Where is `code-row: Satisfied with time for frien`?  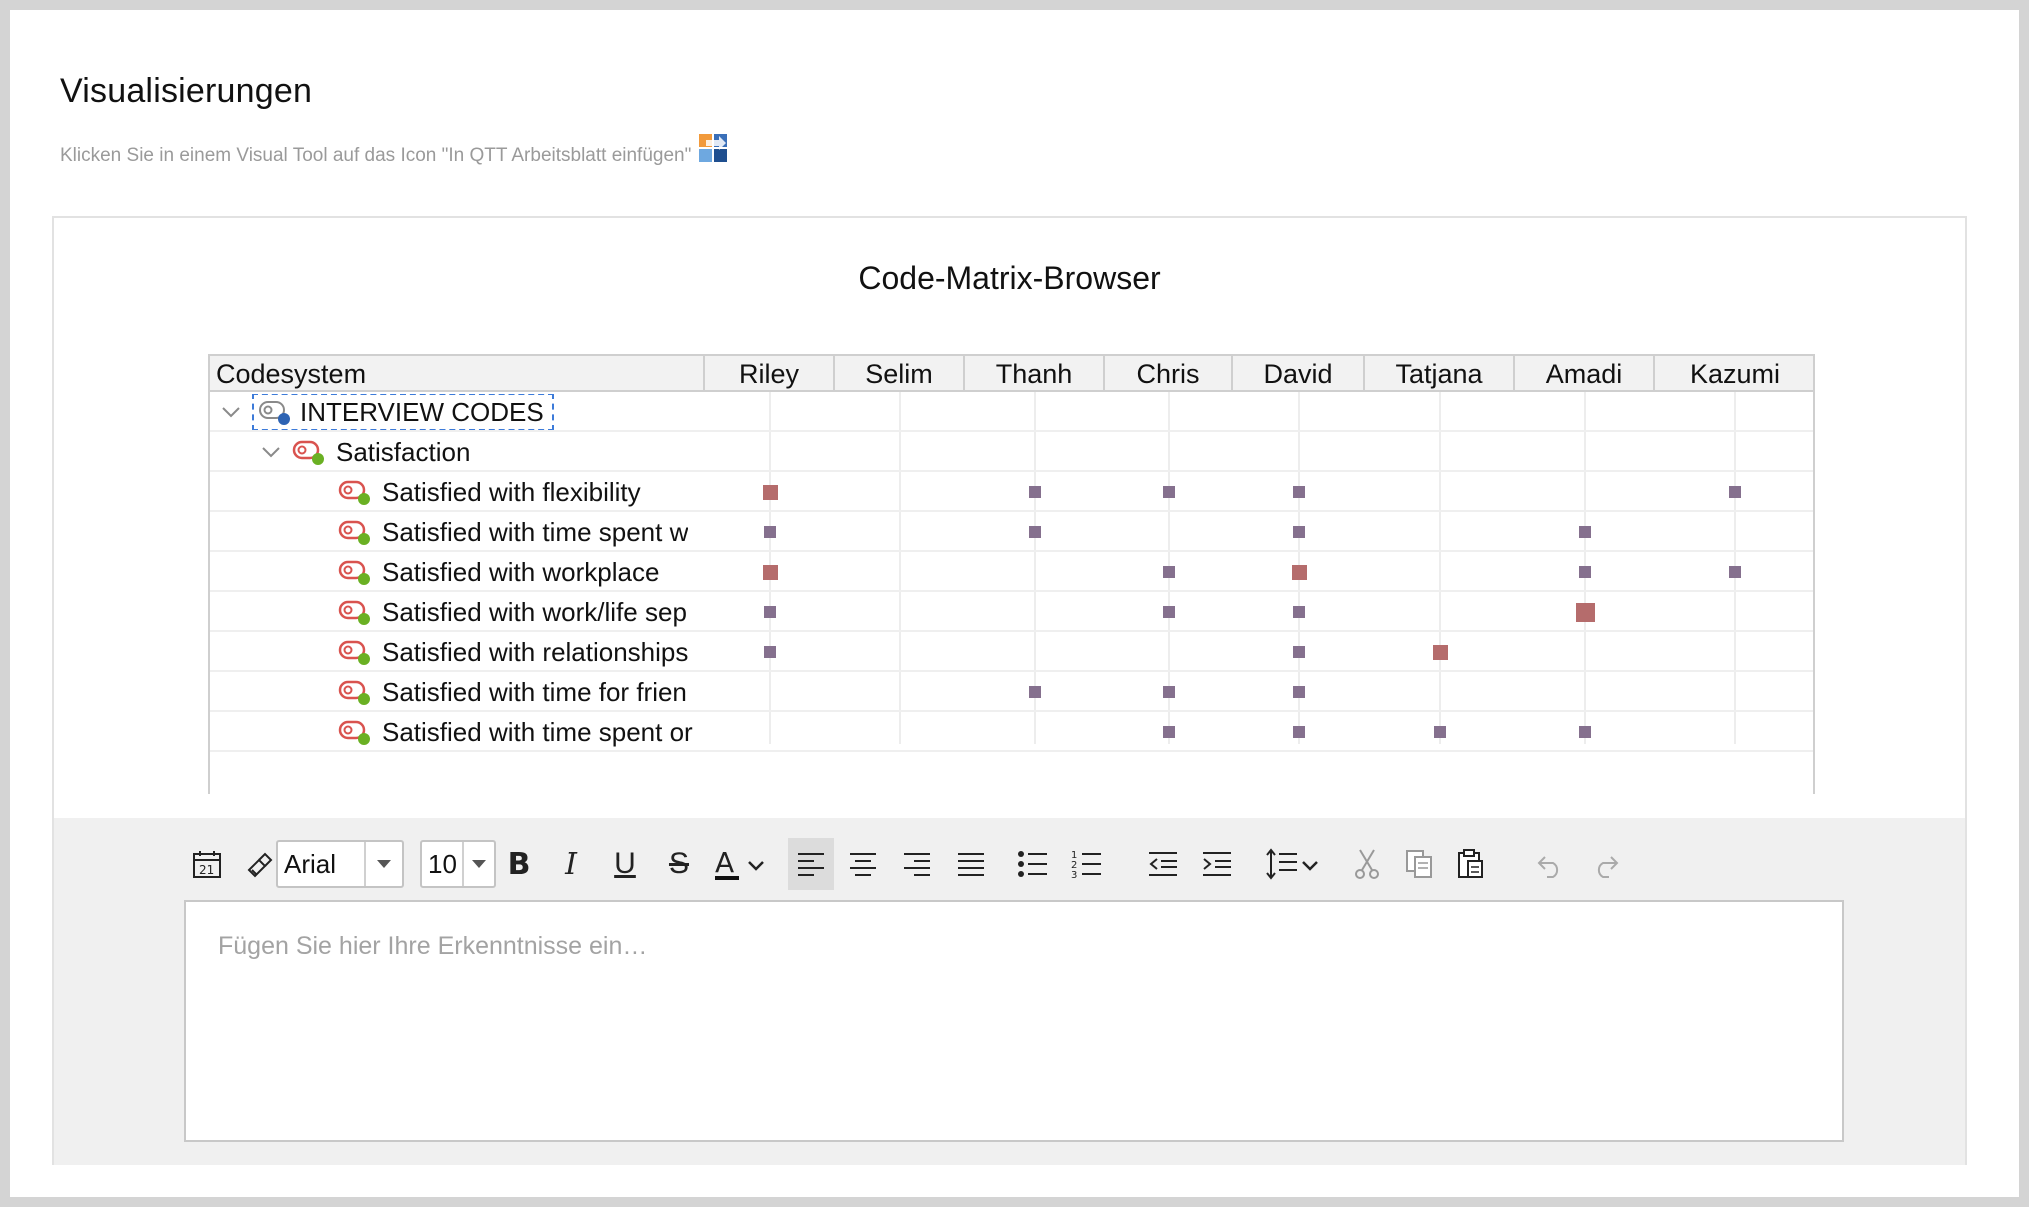 code-row: Satisfied with time for frien is located at coordinates (520, 692).